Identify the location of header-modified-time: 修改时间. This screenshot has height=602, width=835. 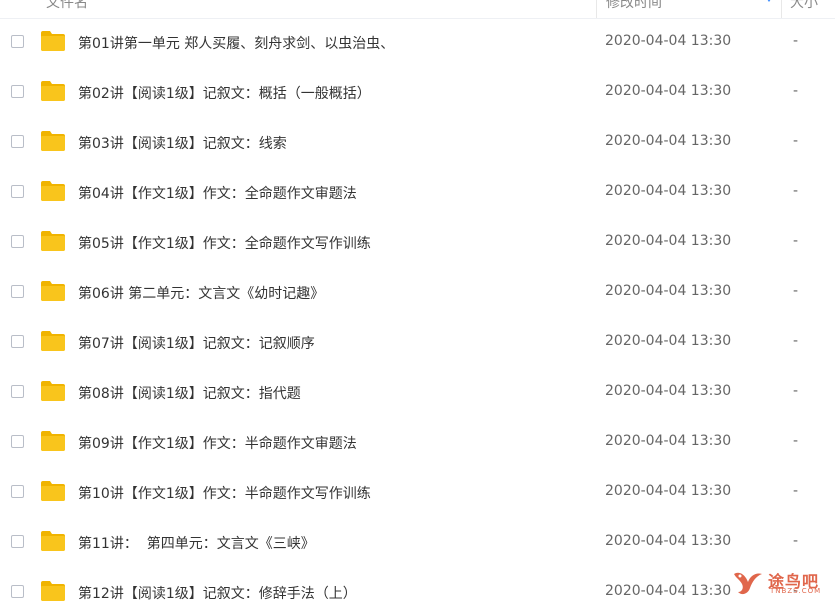
(634, 6).